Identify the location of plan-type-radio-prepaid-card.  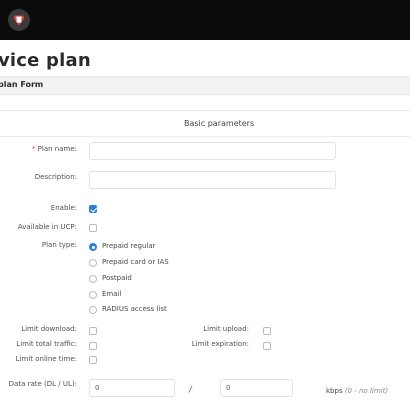
(93, 263).